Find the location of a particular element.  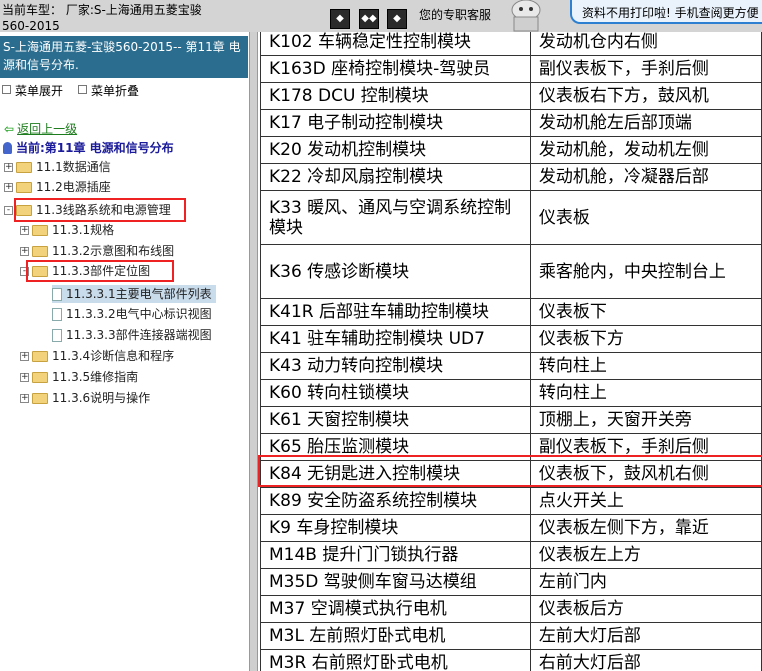

tree-node-label: 11.3.4诊断信息和程序 is located at coordinates (113, 356).